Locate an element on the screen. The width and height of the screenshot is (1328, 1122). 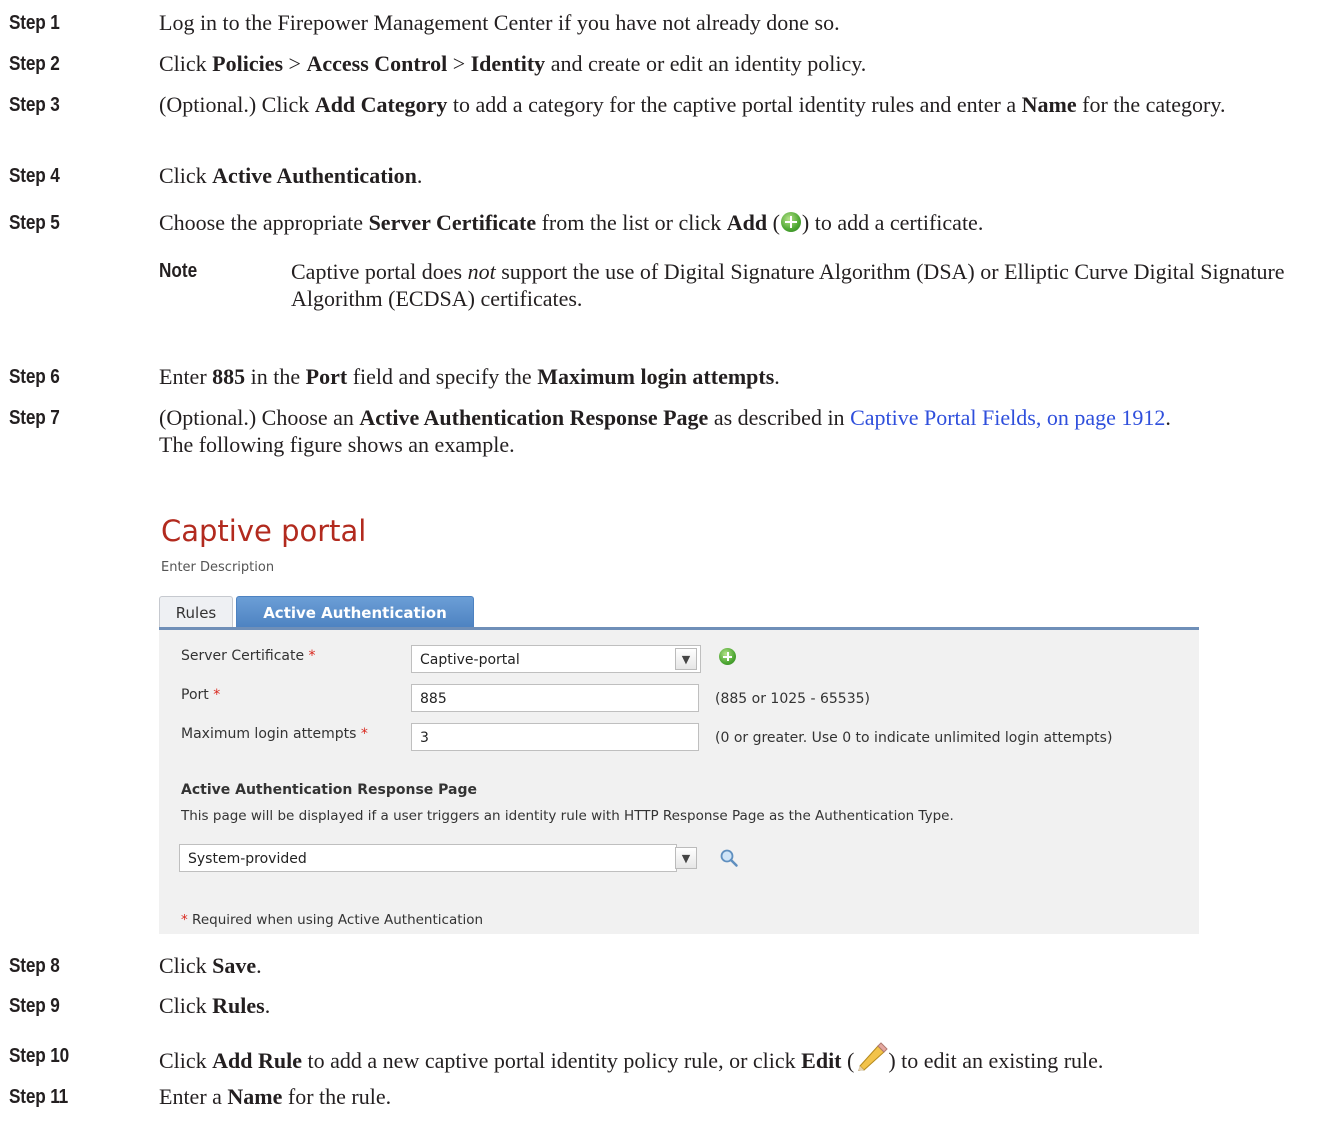
step-6-label: Step 6 is located at coordinates (34, 377).